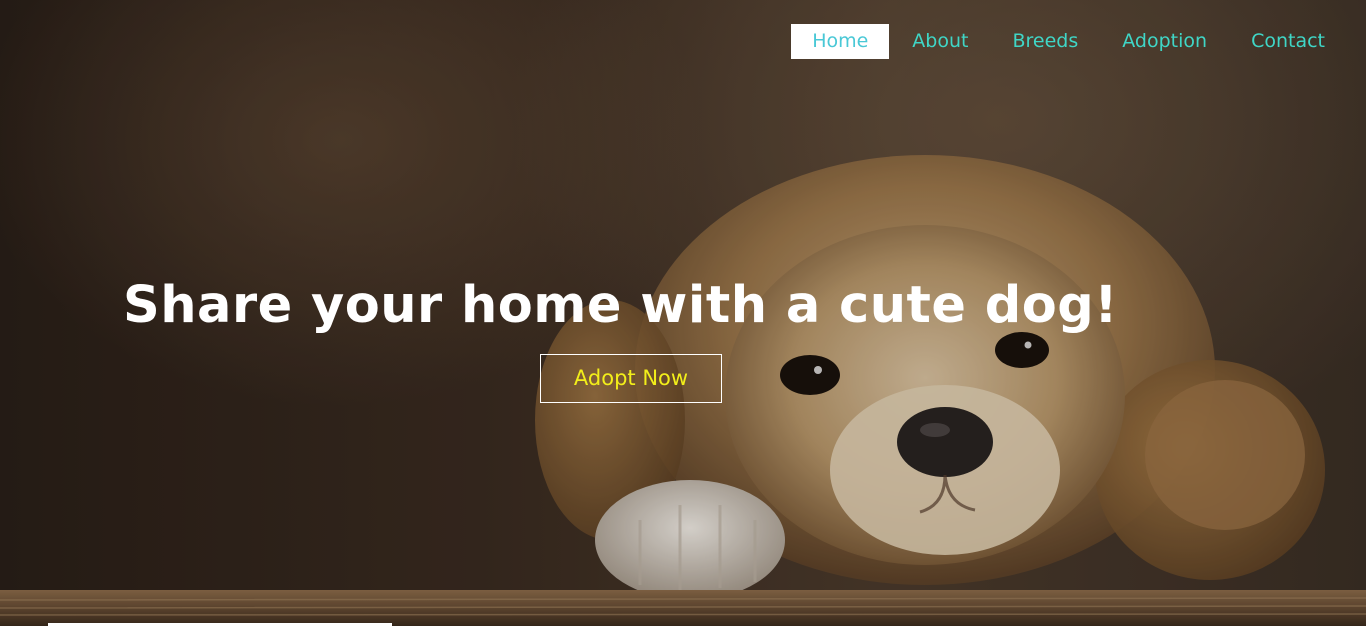 The width and height of the screenshot is (1366, 626). Describe the element at coordinates (940, 41) in the screenshot. I see `nav-item-about: About` at that location.